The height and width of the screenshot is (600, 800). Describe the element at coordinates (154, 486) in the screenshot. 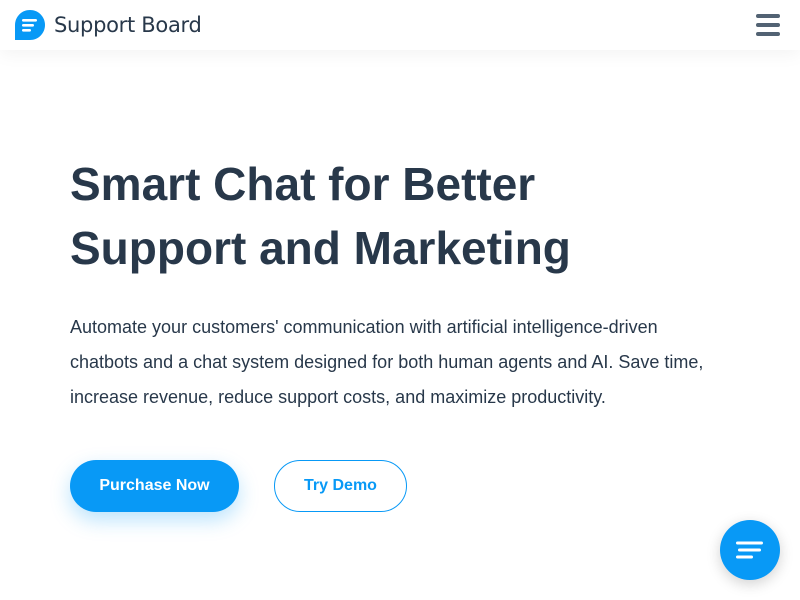

I see `purchase-now-button: Purchase Now` at that location.